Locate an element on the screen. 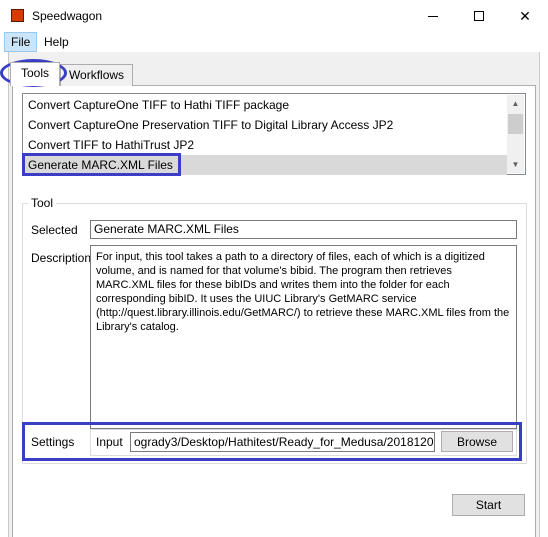  input-label: Input is located at coordinates (109, 442).